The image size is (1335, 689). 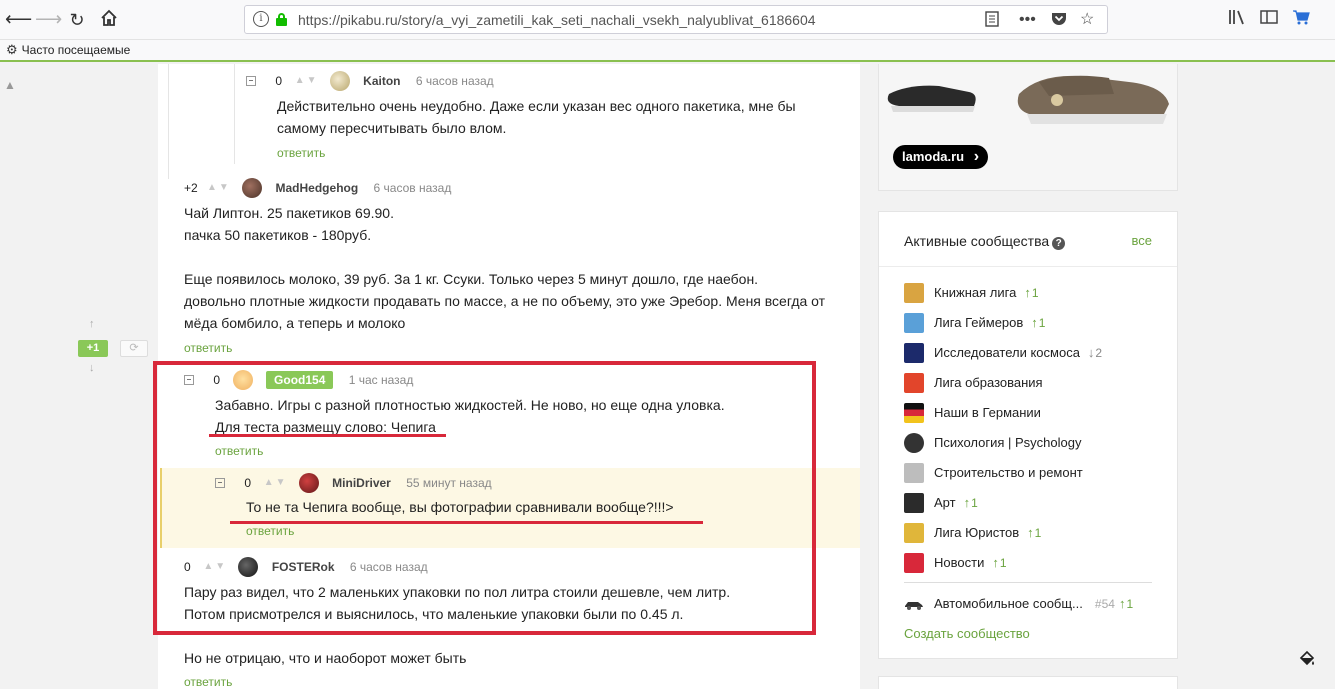 I want to click on comment-rating: 0, so click(x=279, y=81).